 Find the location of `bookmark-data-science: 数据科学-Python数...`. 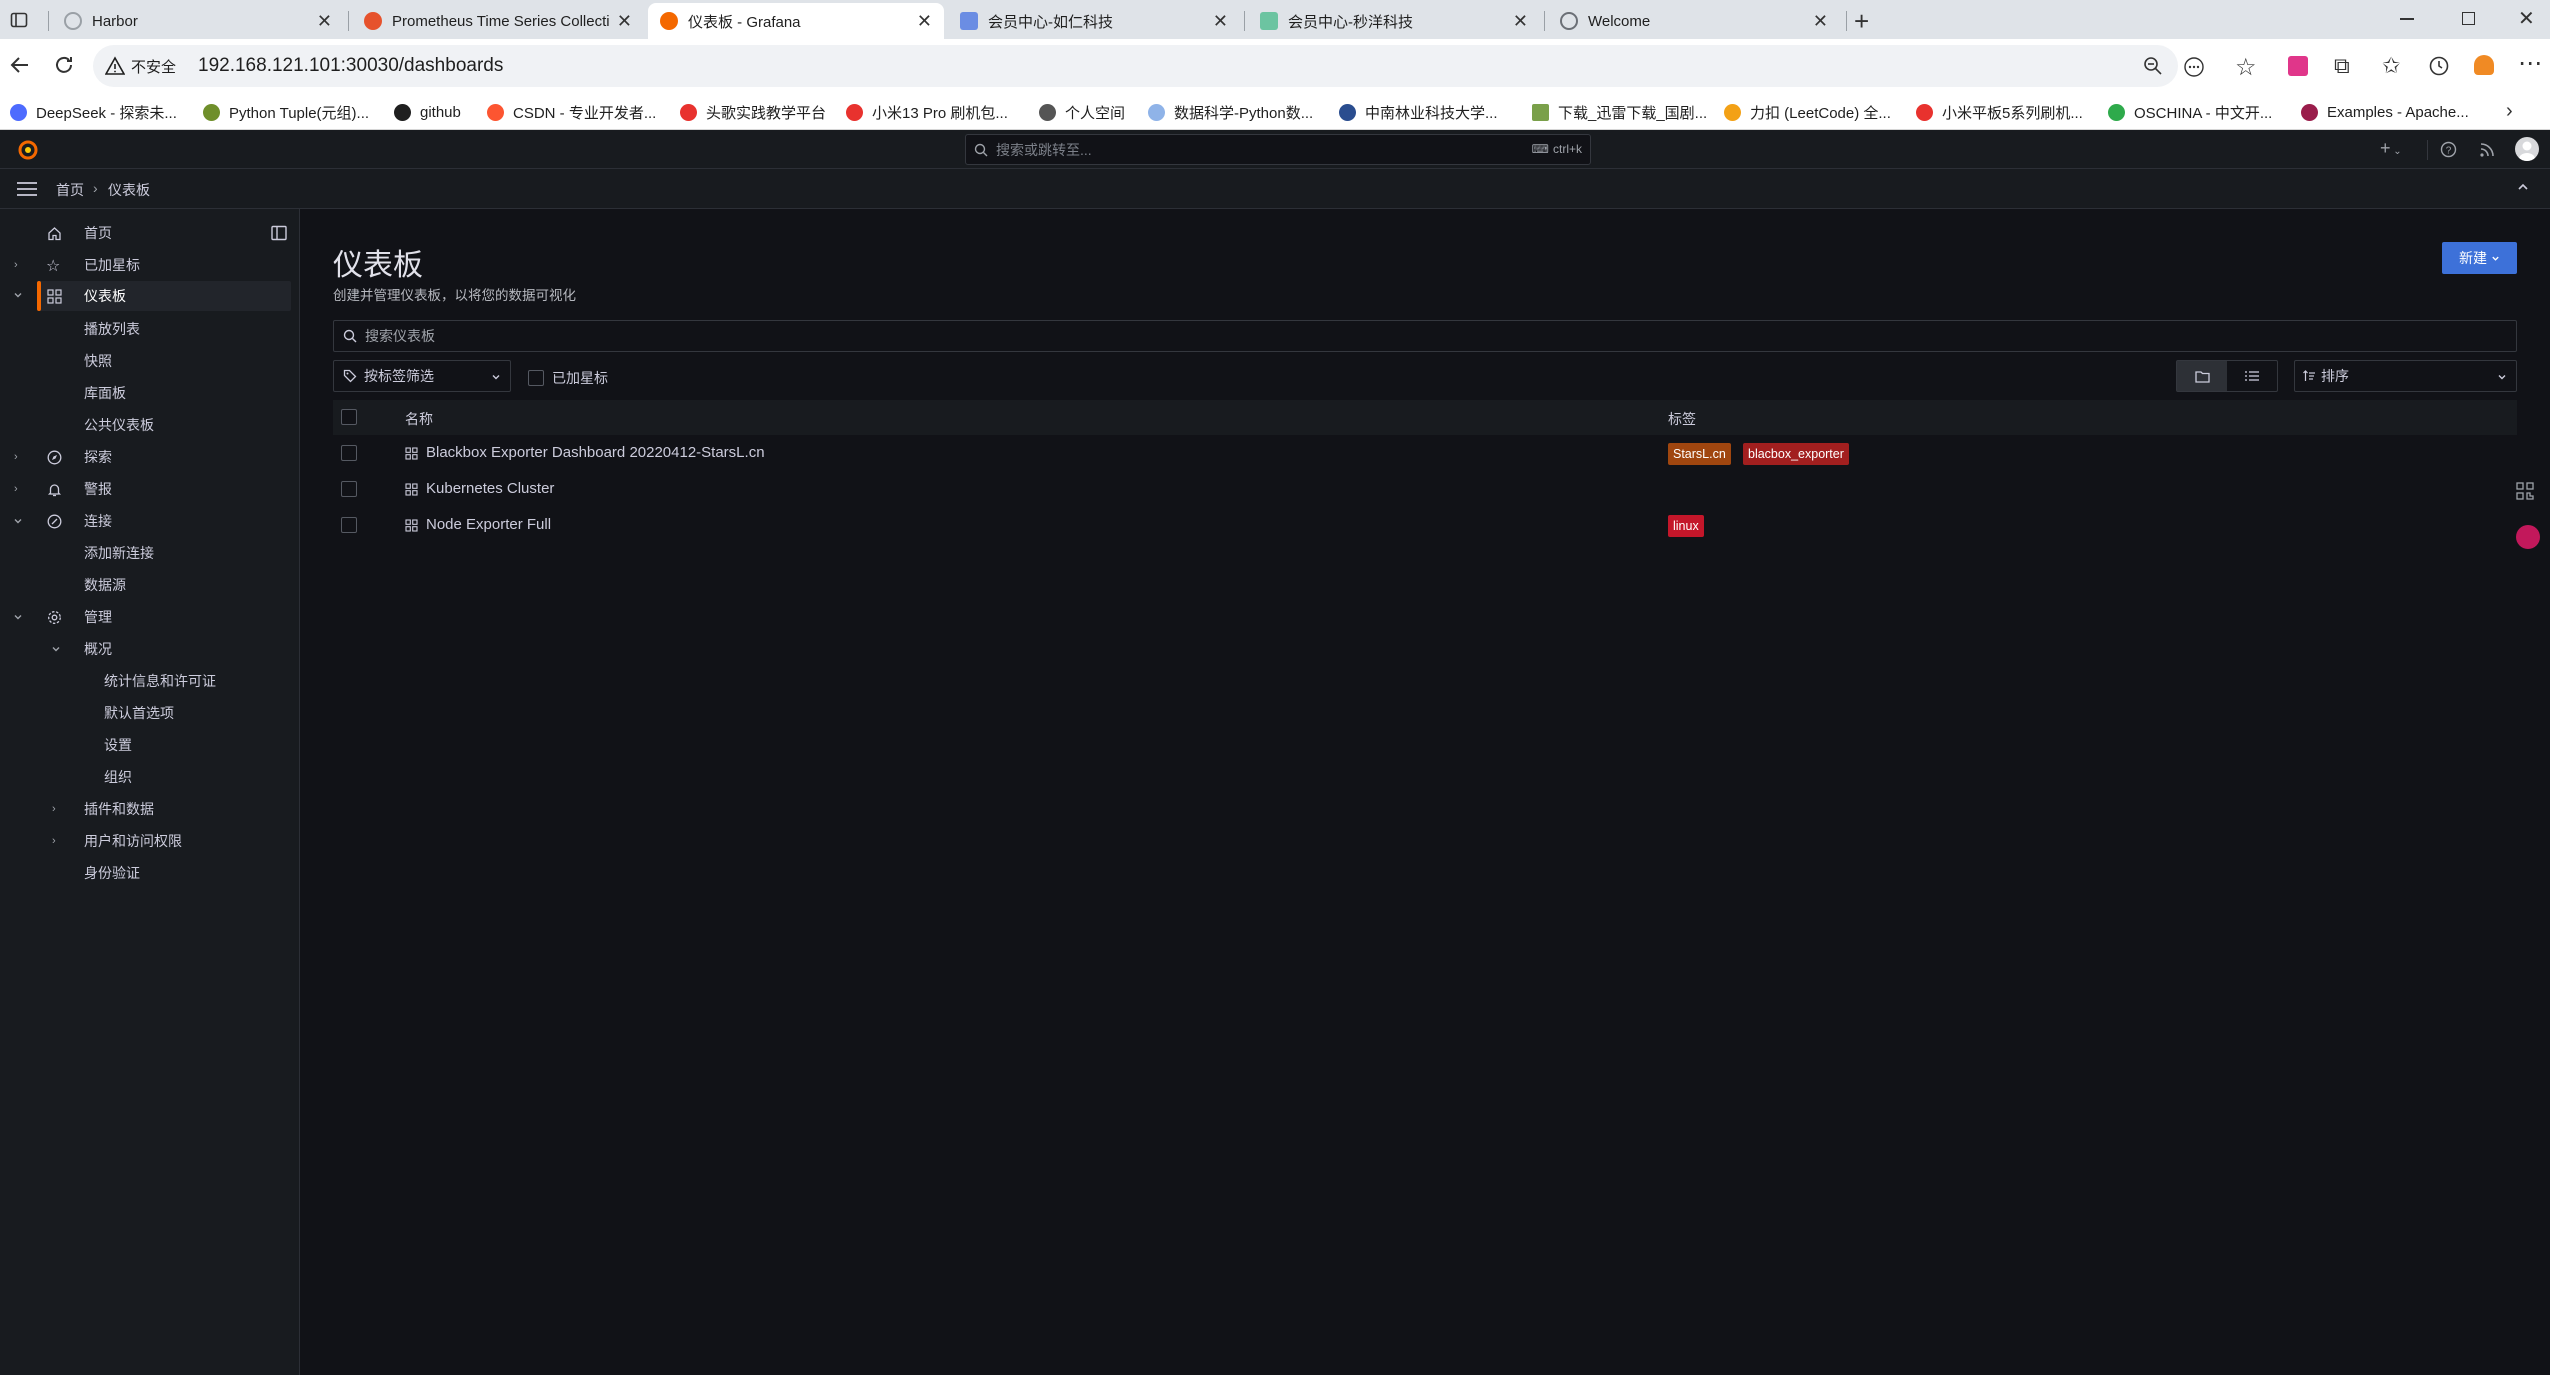

bookmark-data-science: 数据科学-Python数... is located at coordinates (1230, 112).